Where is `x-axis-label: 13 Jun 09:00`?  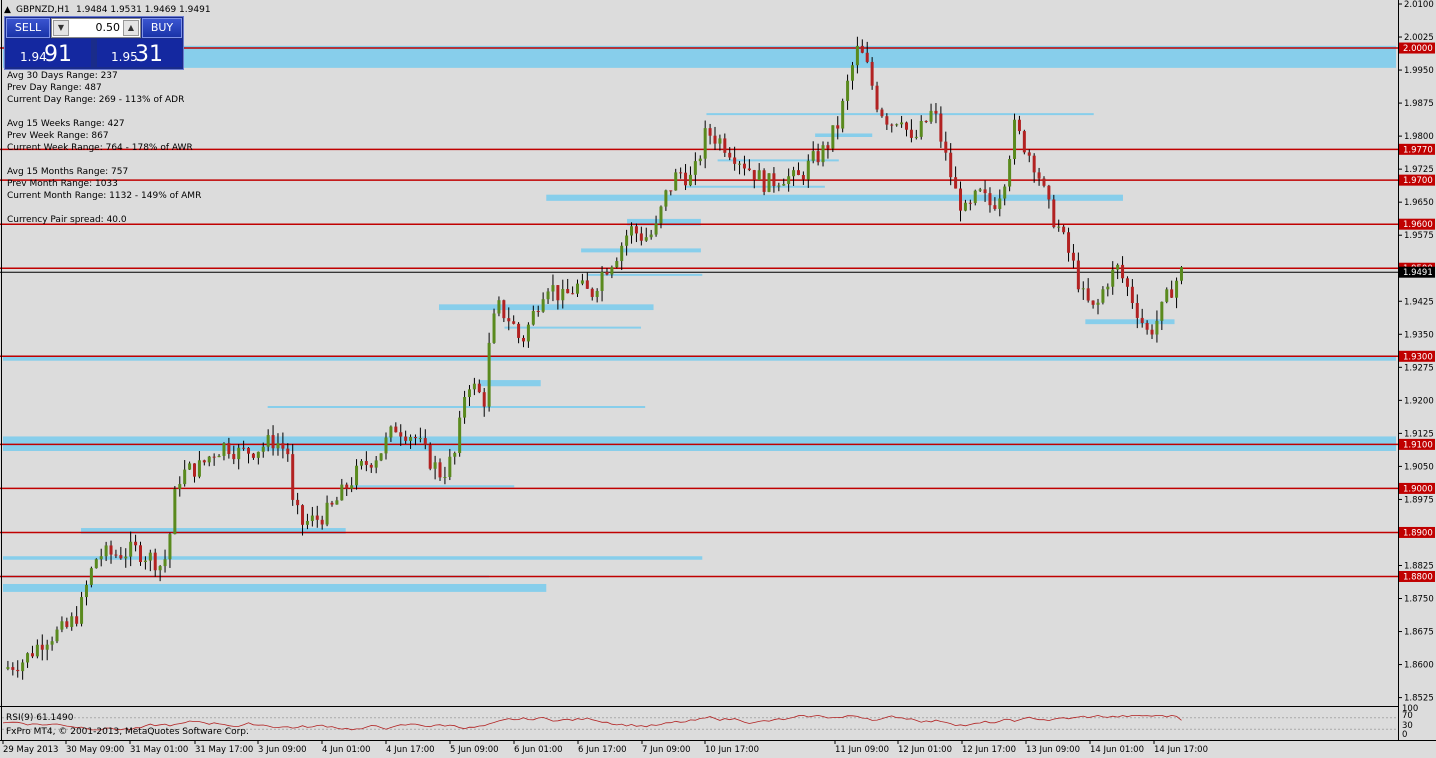
x-axis-label: 13 Jun 09:00 is located at coordinates (1053, 750).